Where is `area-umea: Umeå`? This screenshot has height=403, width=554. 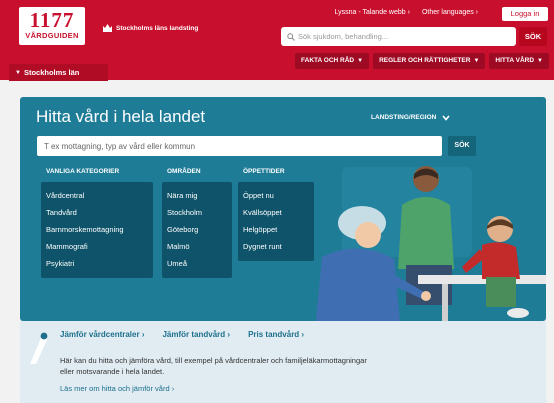 area-umea: Umeå is located at coordinates (197, 263).